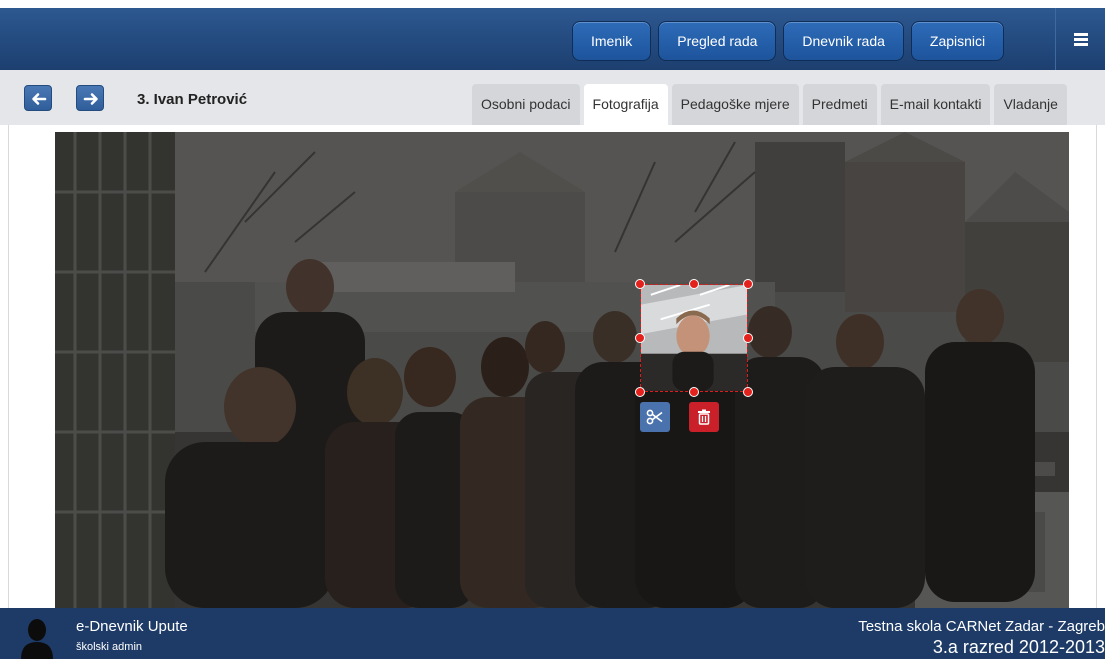 This screenshot has height=659, width=1105. Describe the element at coordinates (935, 104) in the screenshot. I see `tab-email-kontakti: E-mail kontakti` at that location.